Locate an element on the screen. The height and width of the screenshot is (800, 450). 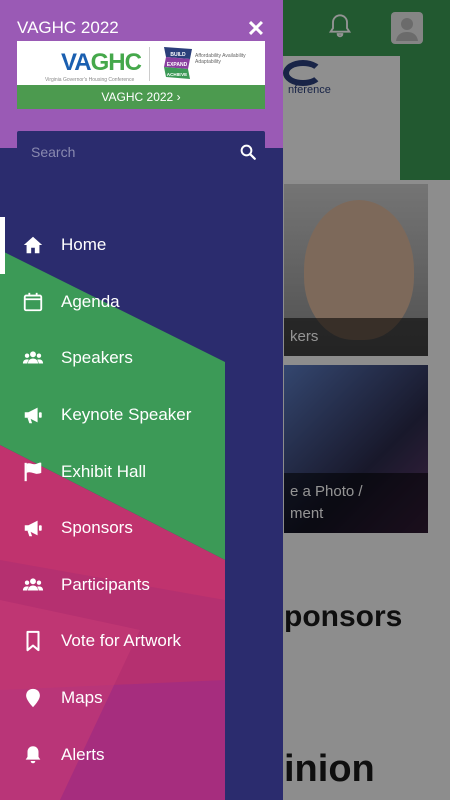
nav-item-exhibit-hall: Exhibit Hall is located at coordinates (141, 471).